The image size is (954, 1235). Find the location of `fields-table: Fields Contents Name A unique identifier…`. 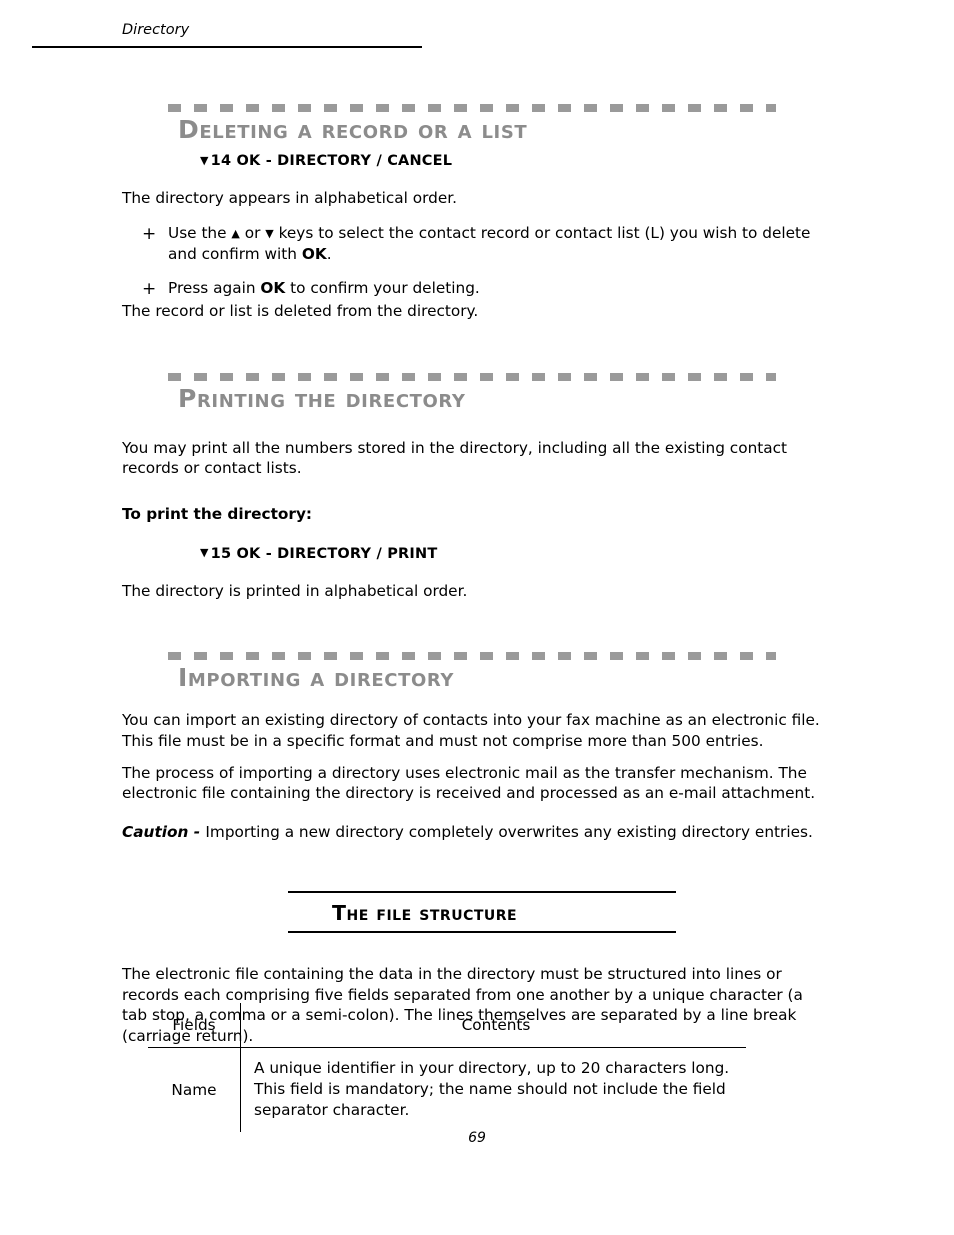

fields-table: Fields Contents Name A unique identifier… is located at coordinates (447, 1067).